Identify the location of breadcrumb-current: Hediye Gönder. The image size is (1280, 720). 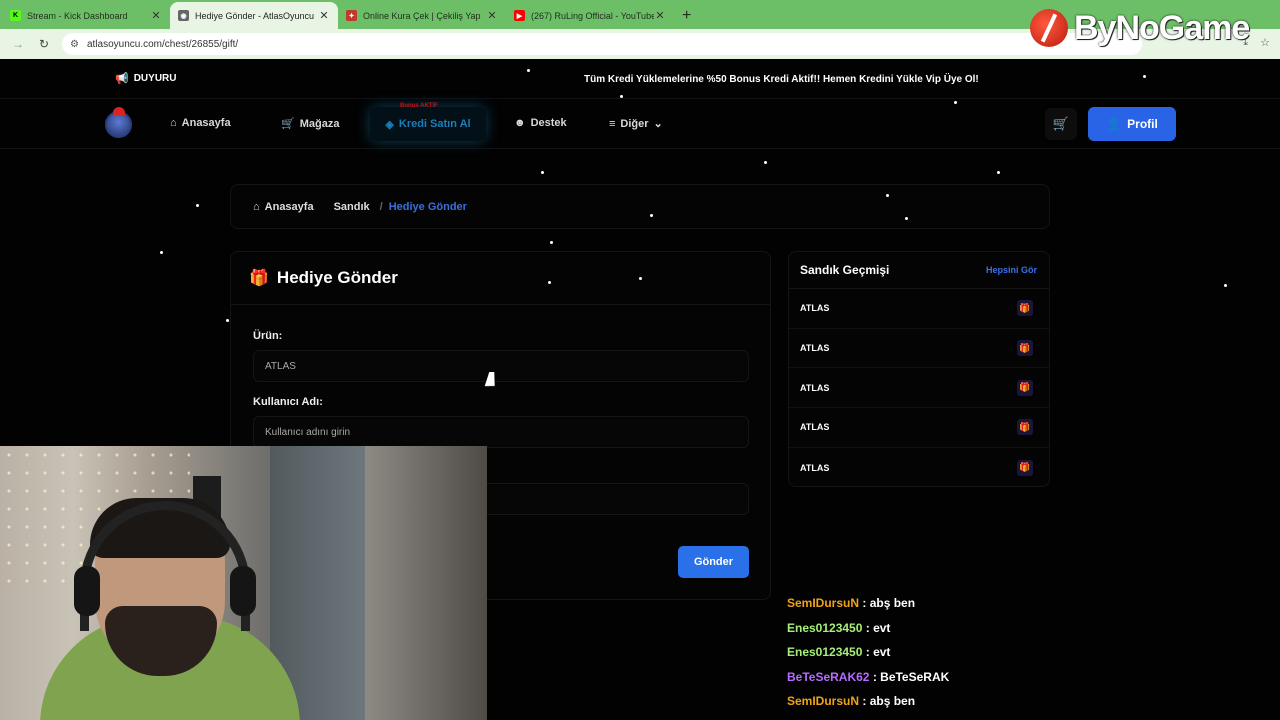
(427, 206).